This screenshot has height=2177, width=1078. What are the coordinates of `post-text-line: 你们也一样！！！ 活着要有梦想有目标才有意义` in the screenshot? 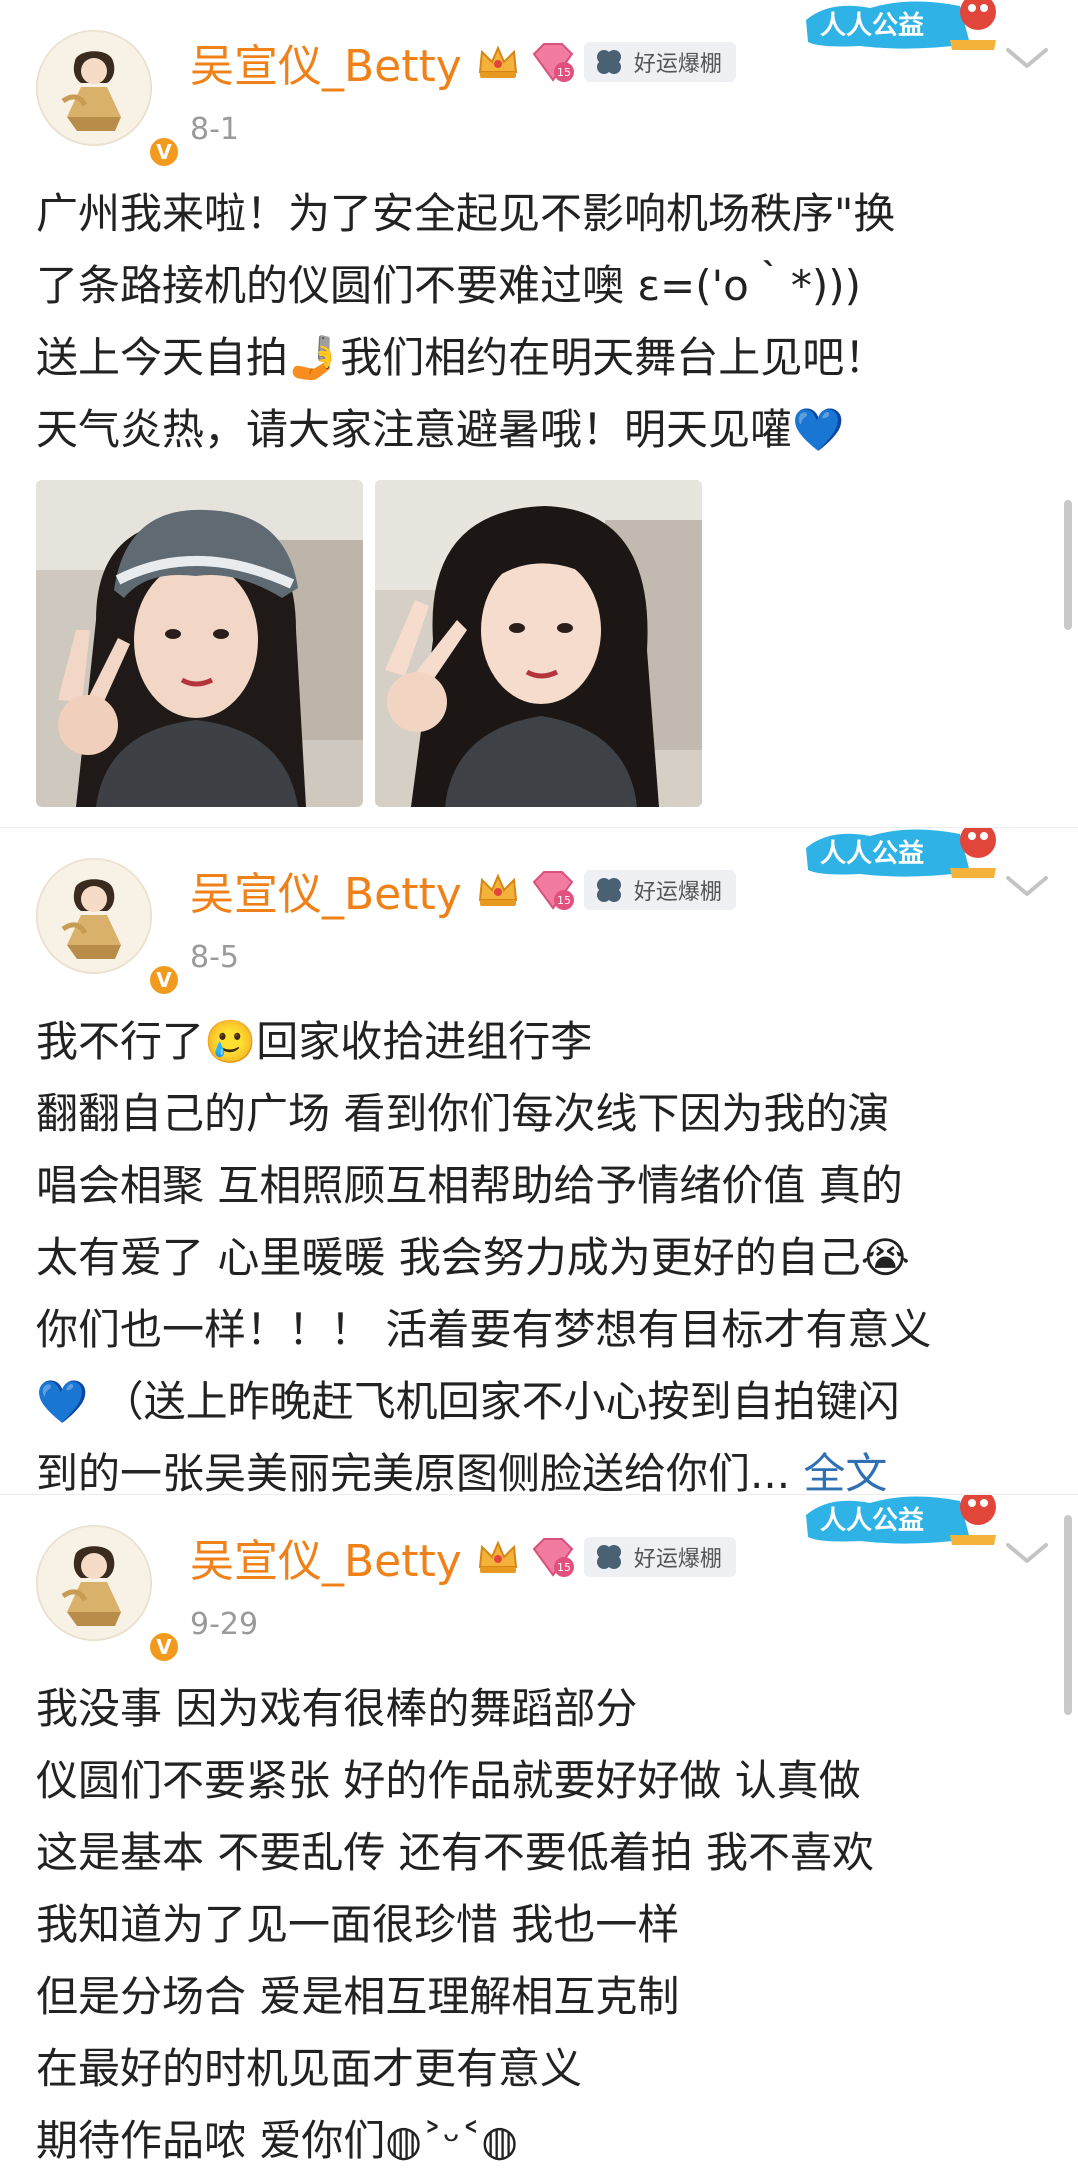 It's located at (484, 1329).